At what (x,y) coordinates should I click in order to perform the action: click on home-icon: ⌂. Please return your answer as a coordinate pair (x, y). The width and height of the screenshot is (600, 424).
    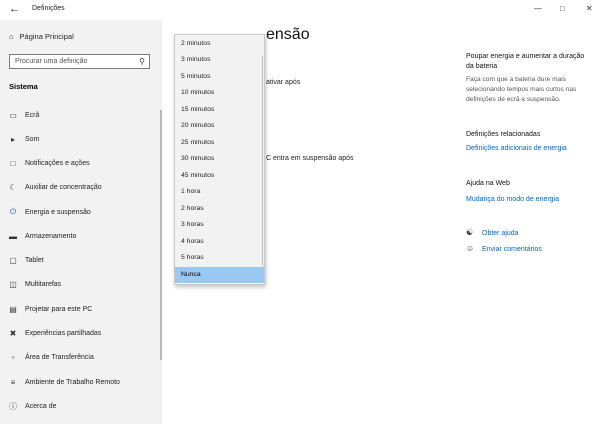
    Looking at the image, I should click on (11, 36).